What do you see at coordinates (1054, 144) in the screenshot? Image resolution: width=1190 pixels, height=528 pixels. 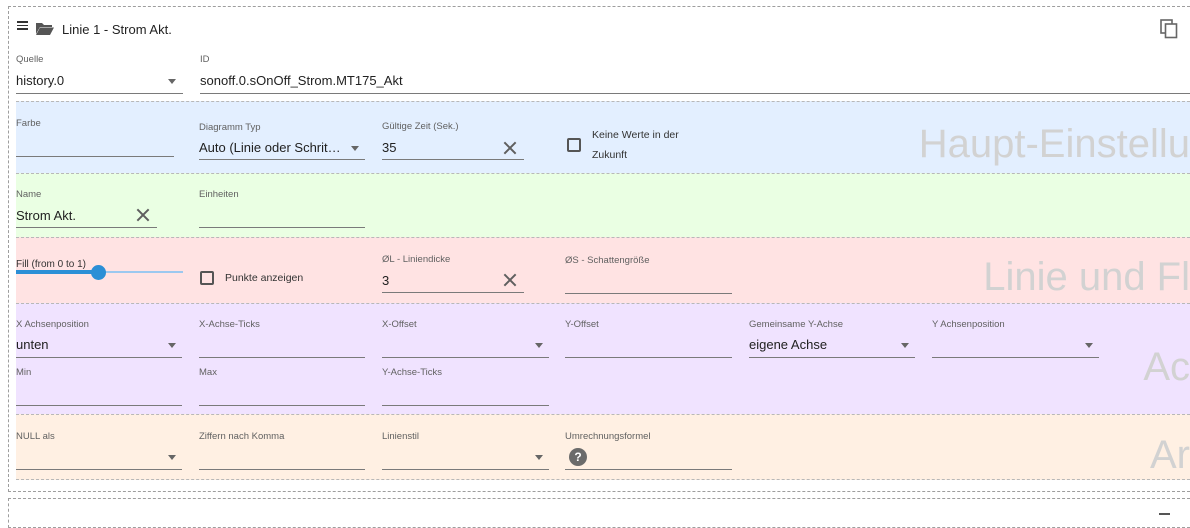 I see `section-watermark: Haupt-Einstellu` at bounding box center [1054, 144].